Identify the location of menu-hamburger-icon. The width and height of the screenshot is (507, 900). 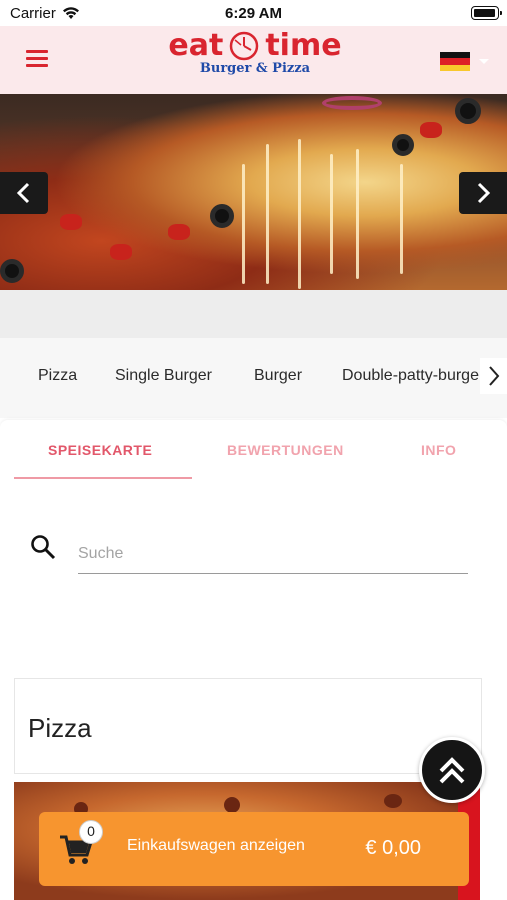
(37, 59).